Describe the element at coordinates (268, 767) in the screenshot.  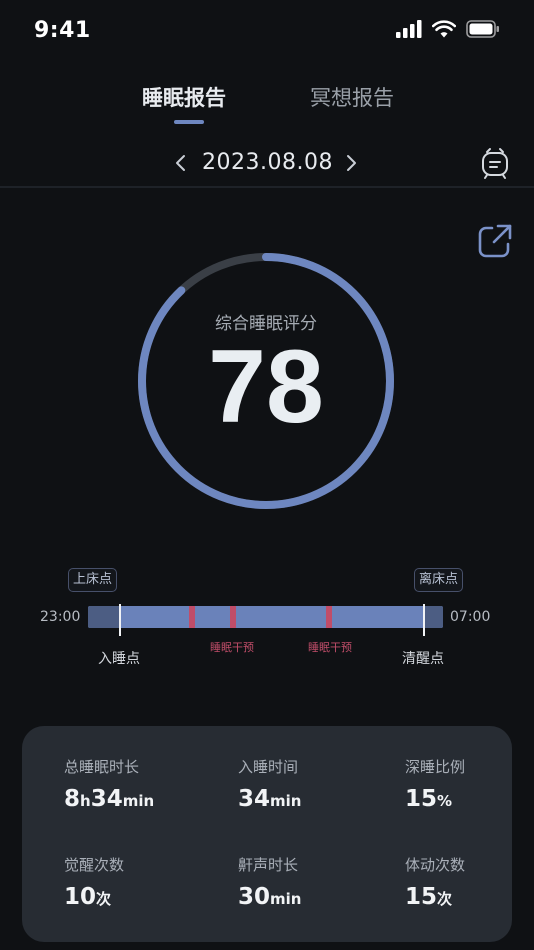
I see `stat-label: 入睡时间` at that location.